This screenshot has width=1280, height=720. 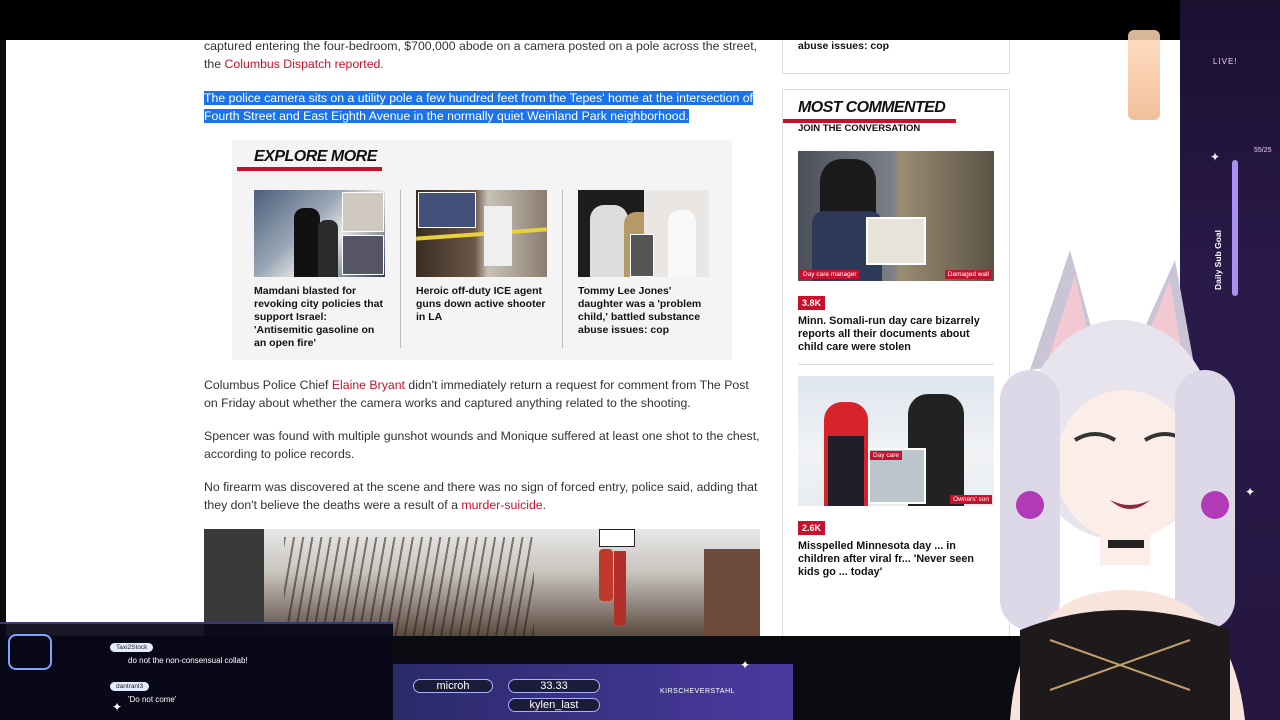 What do you see at coordinates (30, 652) in the screenshot?
I see `chat-cat-icon` at bounding box center [30, 652].